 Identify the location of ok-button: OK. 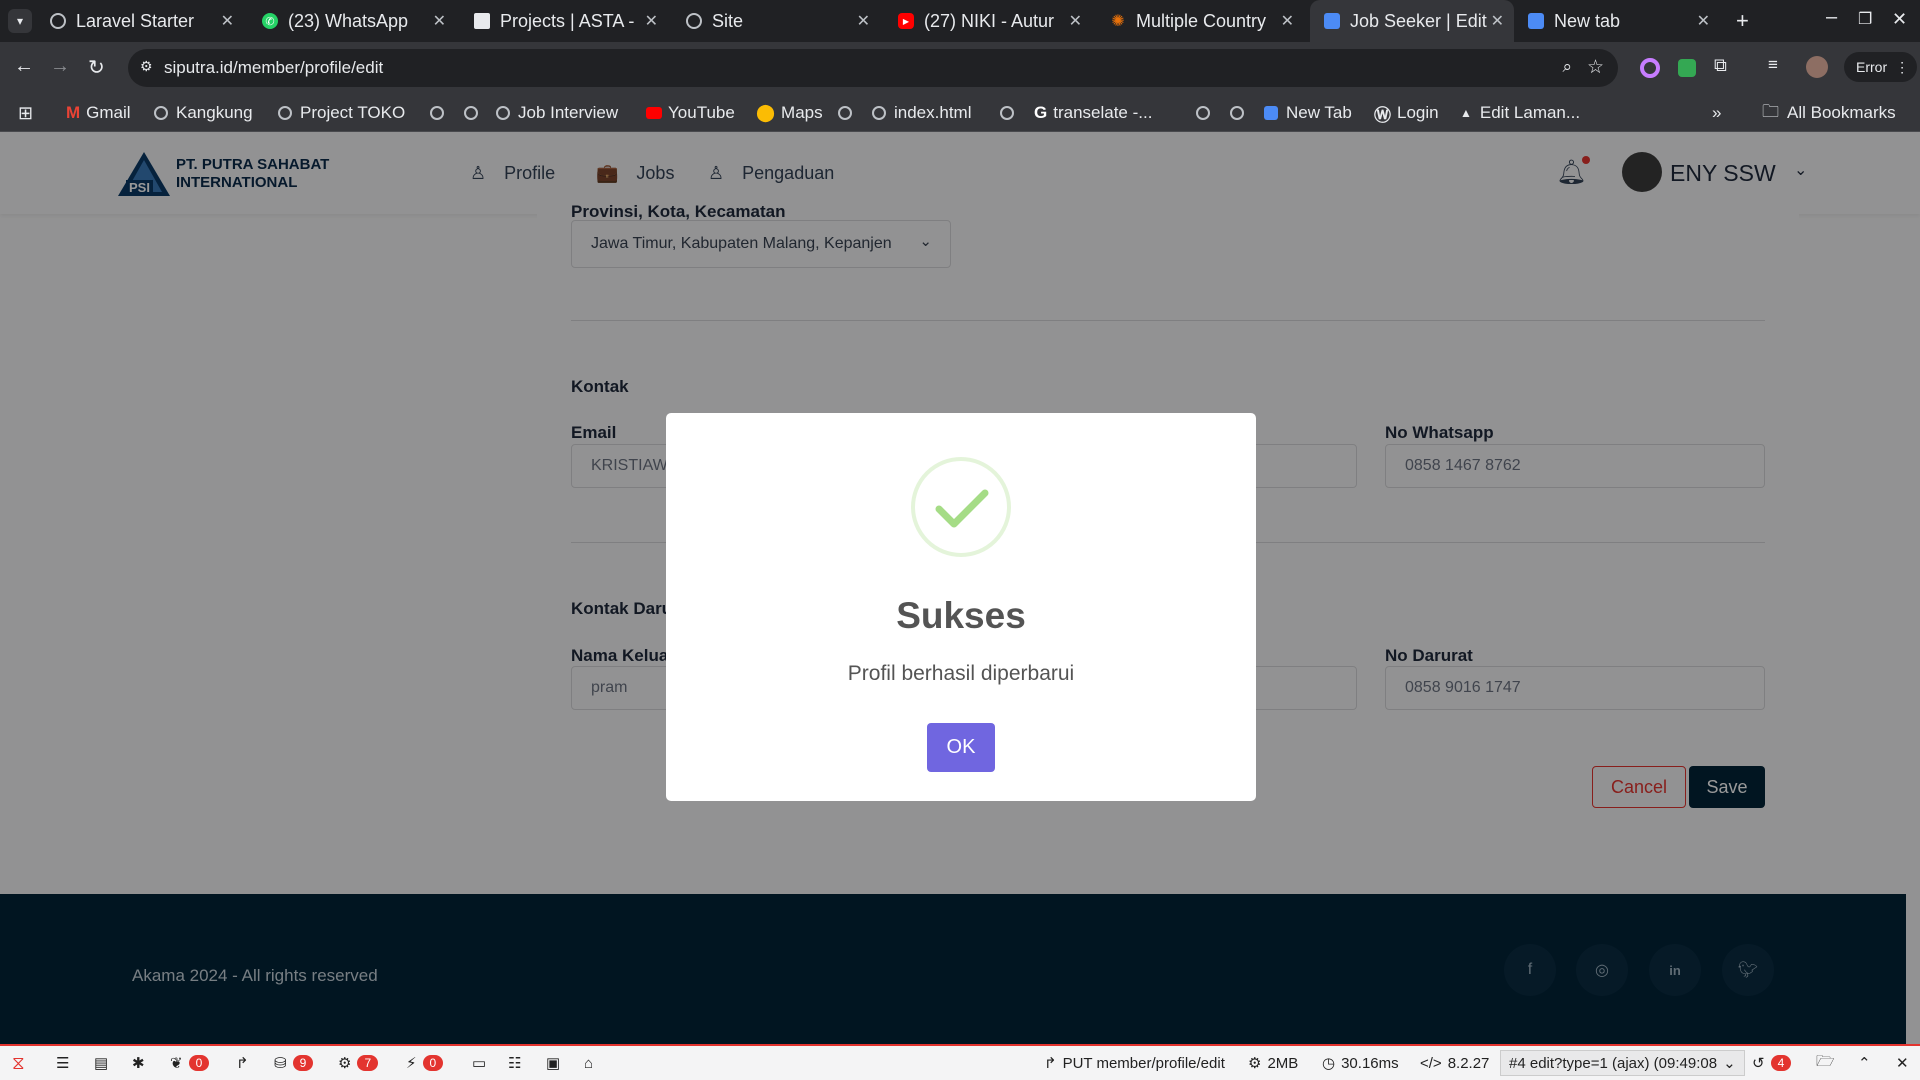
(961, 747).